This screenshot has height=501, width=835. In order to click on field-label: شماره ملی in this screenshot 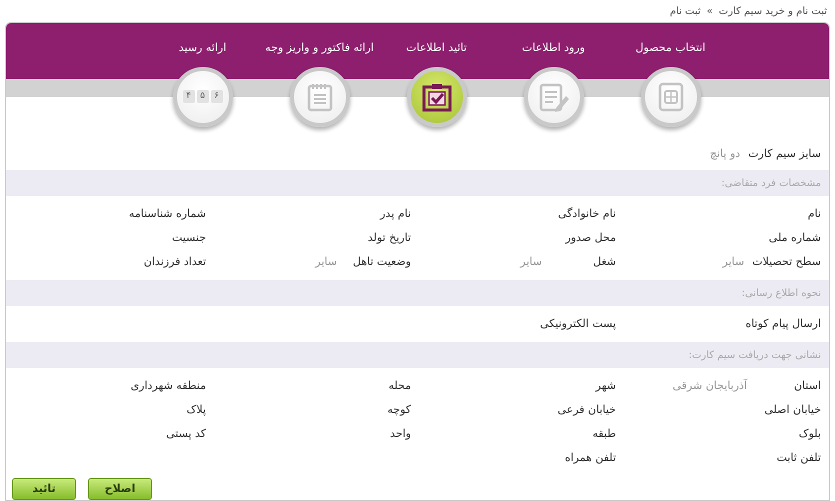, I will do `click(794, 238)`.